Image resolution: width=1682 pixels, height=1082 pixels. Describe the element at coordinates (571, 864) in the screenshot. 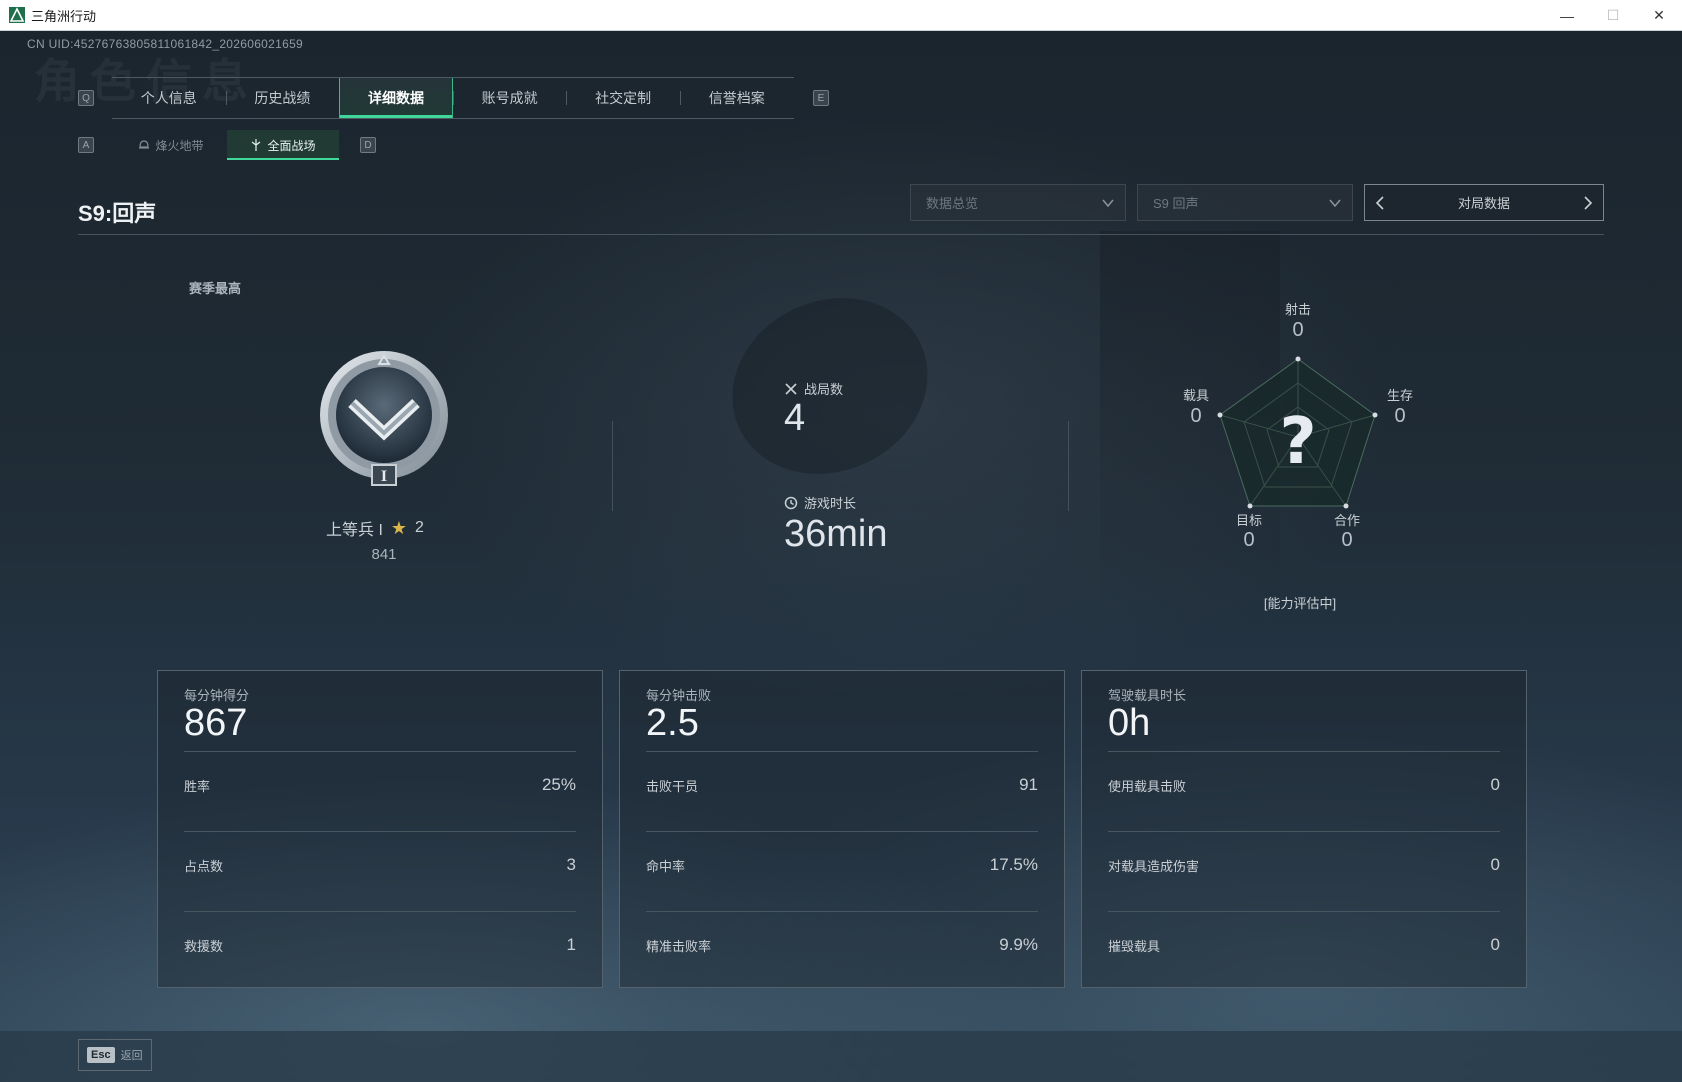

I see `row-value: 3` at that location.